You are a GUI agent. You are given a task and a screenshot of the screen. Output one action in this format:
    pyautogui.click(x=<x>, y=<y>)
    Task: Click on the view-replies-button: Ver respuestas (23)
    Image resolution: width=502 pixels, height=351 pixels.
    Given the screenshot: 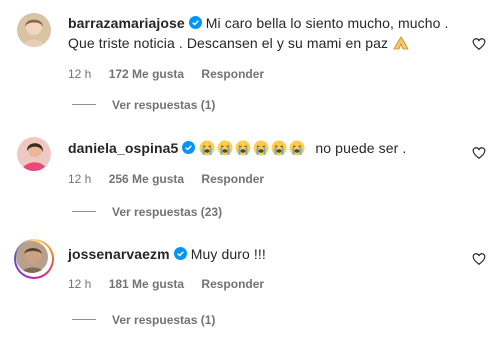 What is the action you would take?
    pyautogui.click(x=147, y=212)
    